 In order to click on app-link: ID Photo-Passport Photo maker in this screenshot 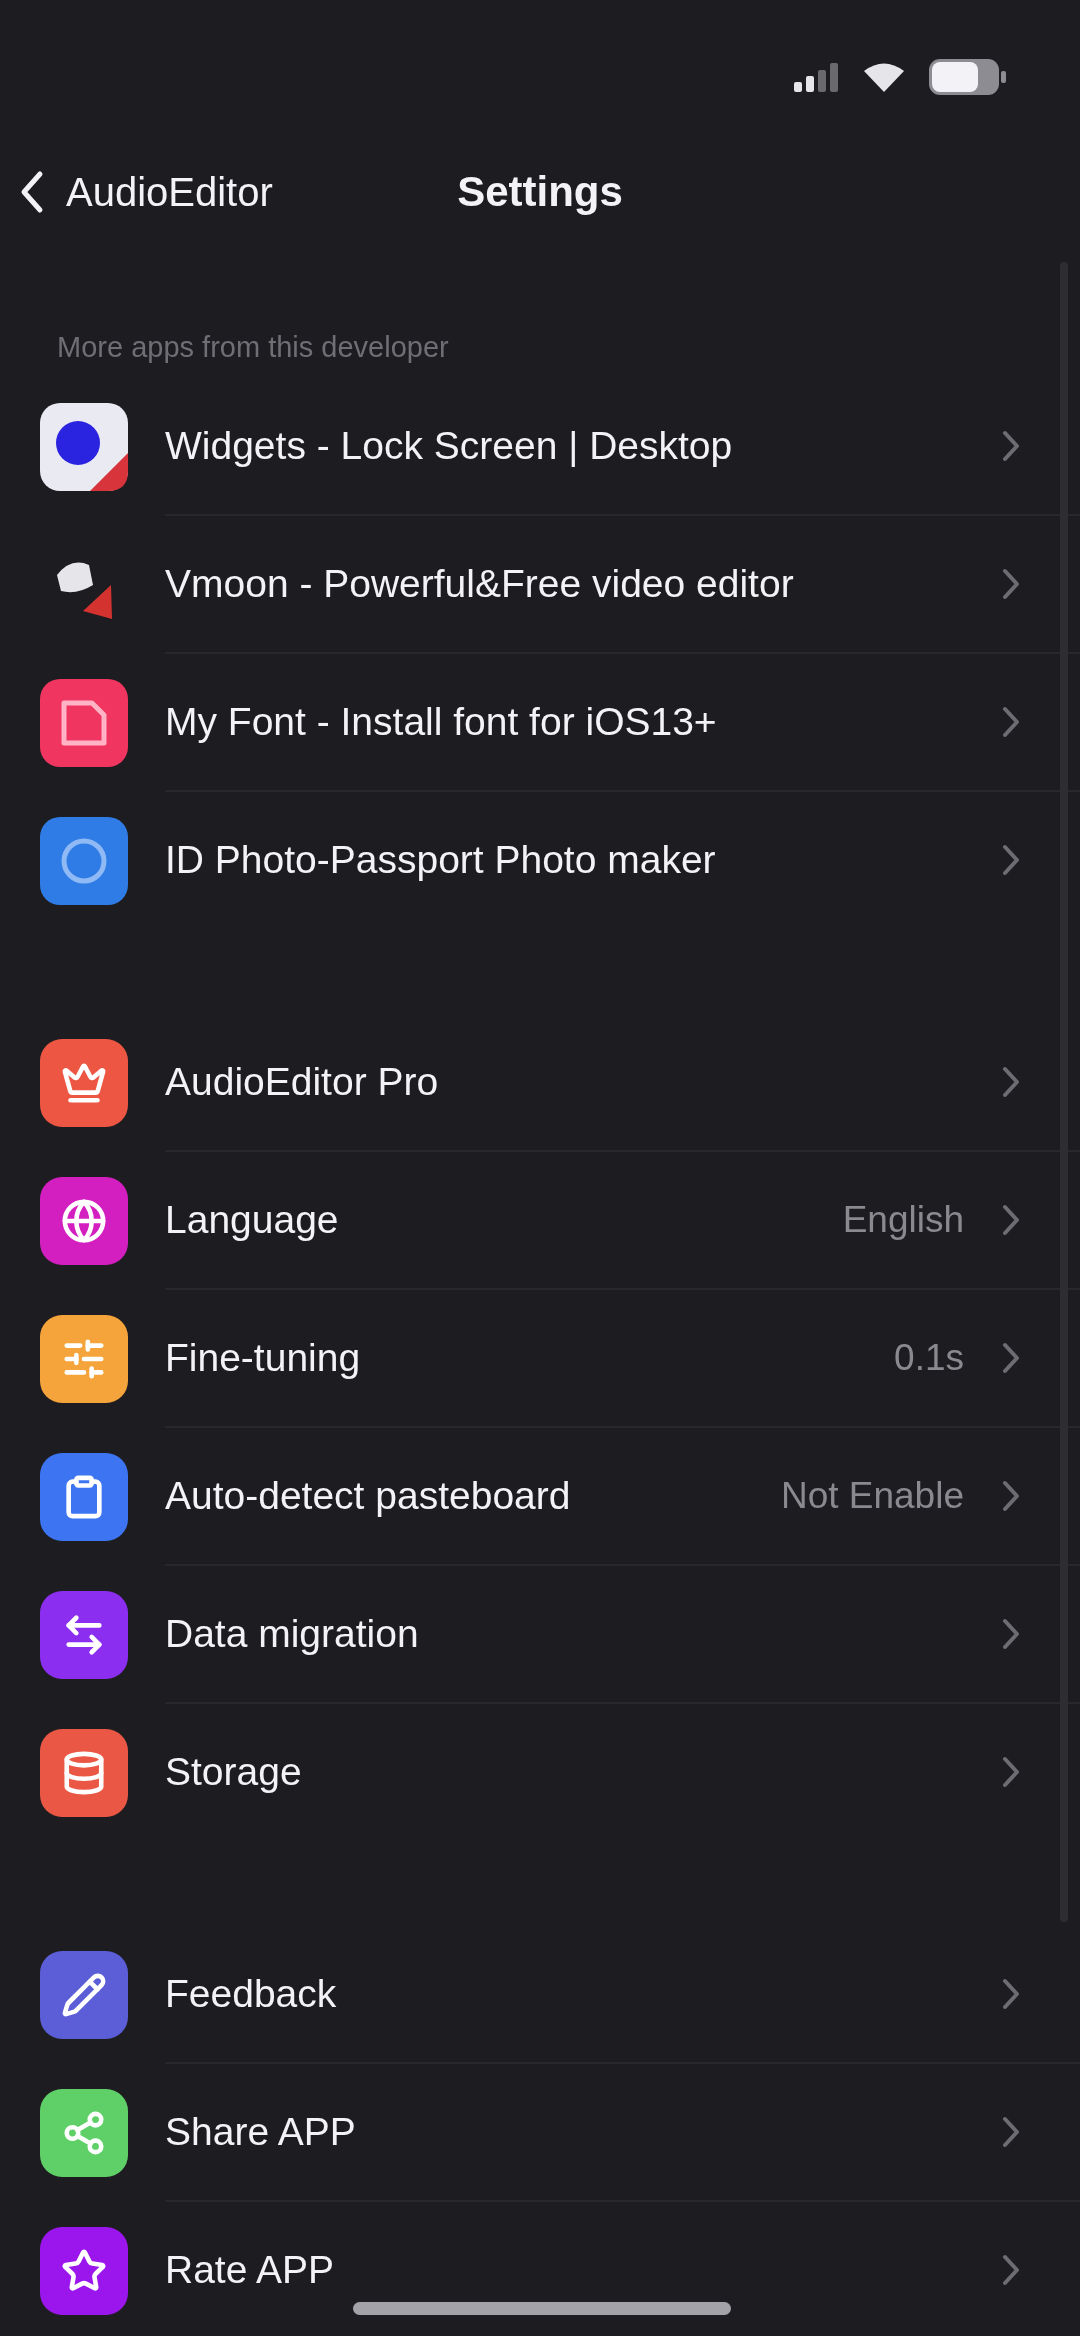, I will do `click(573, 860)`.